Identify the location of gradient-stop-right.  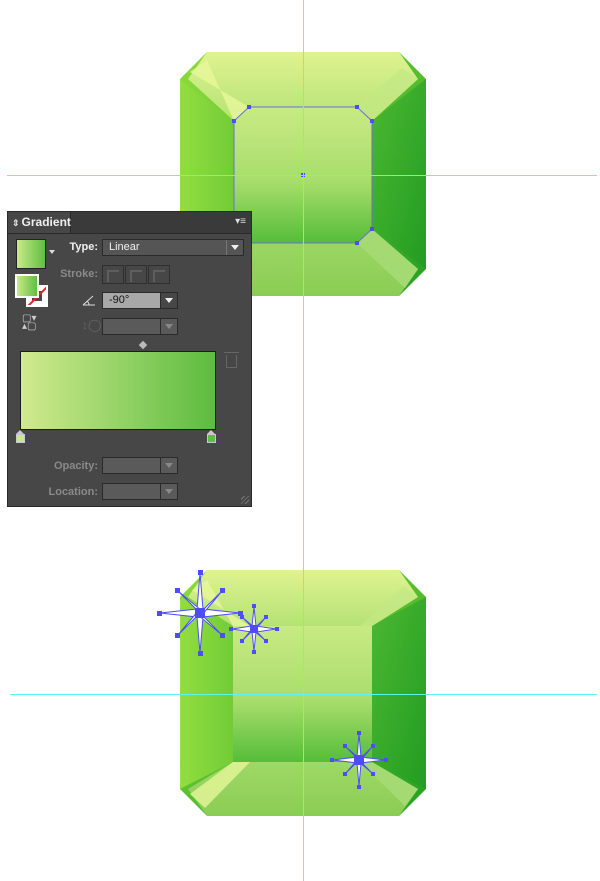
(211, 437).